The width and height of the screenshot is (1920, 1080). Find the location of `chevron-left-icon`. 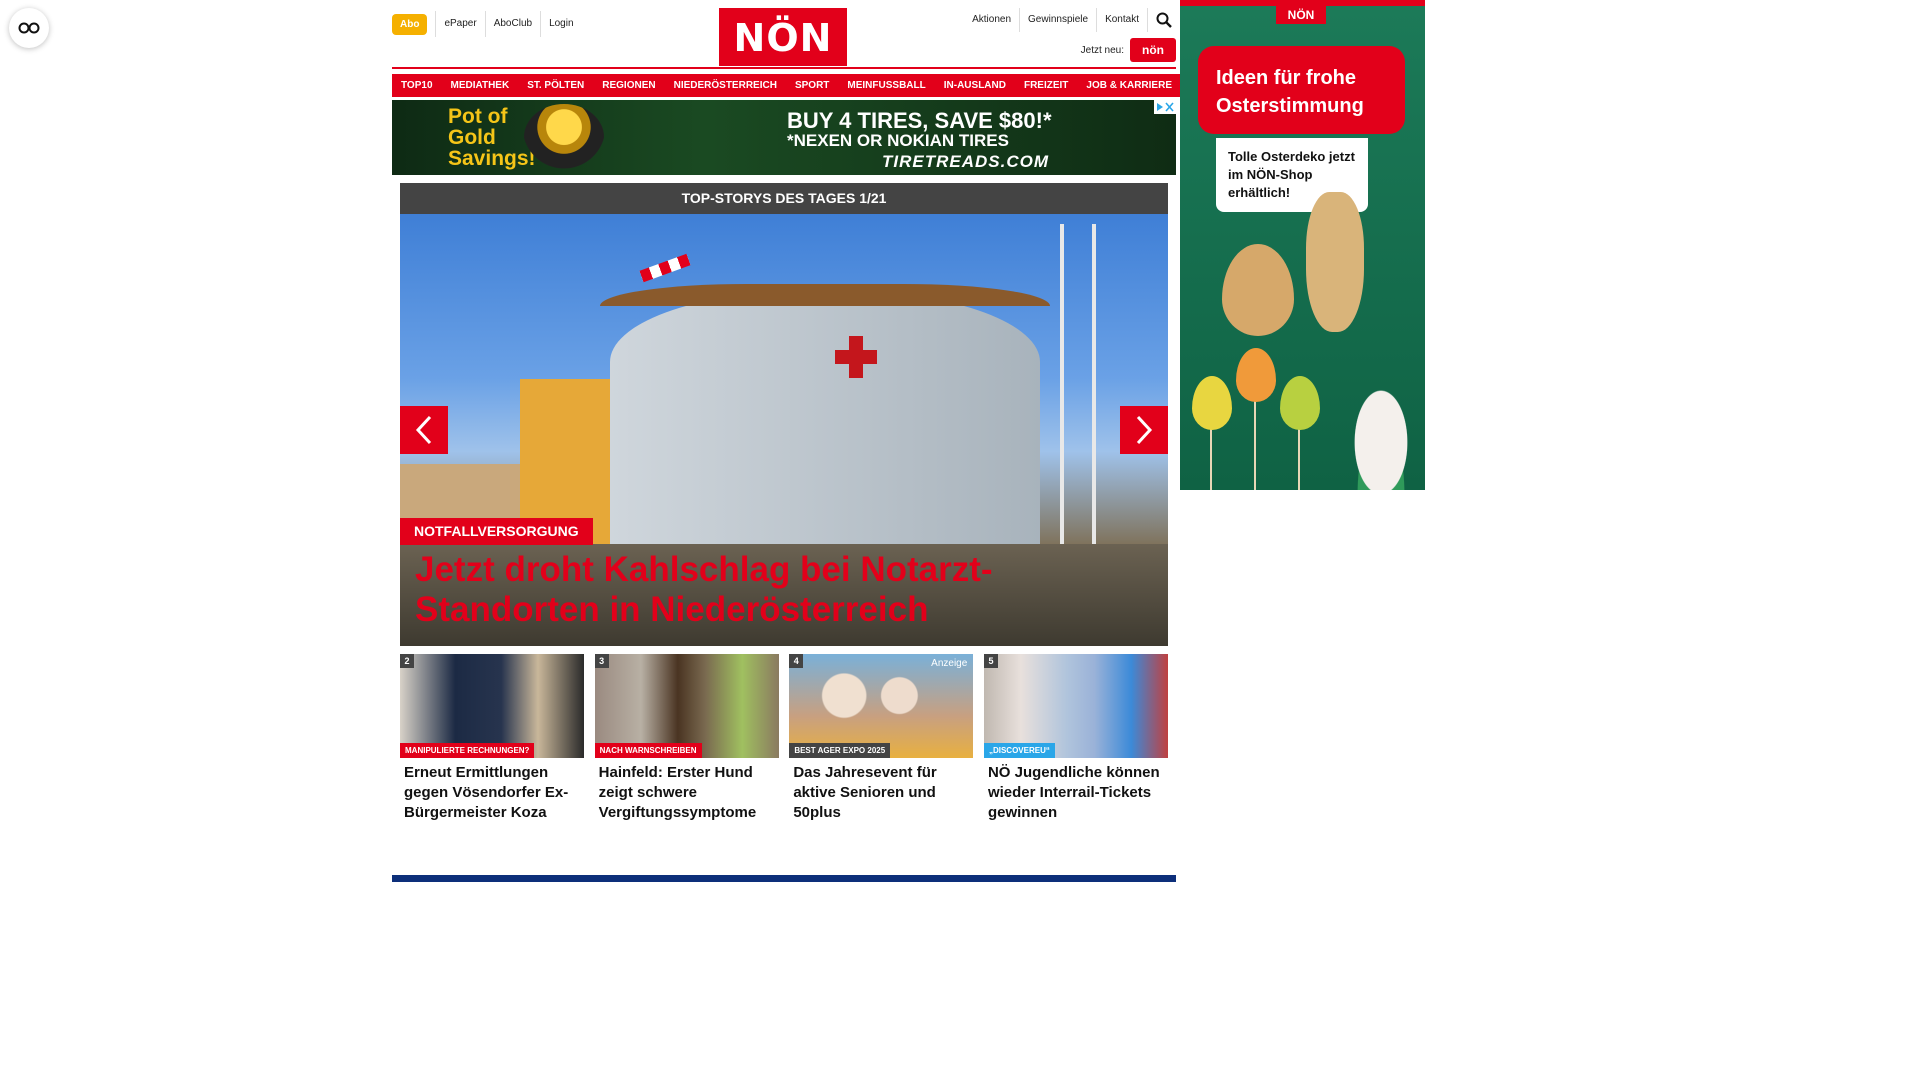

chevron-left-icon is located at coordinates (423, 430).